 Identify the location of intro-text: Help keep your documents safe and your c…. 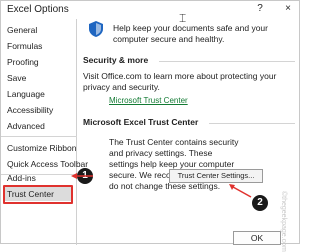
(190, 33).